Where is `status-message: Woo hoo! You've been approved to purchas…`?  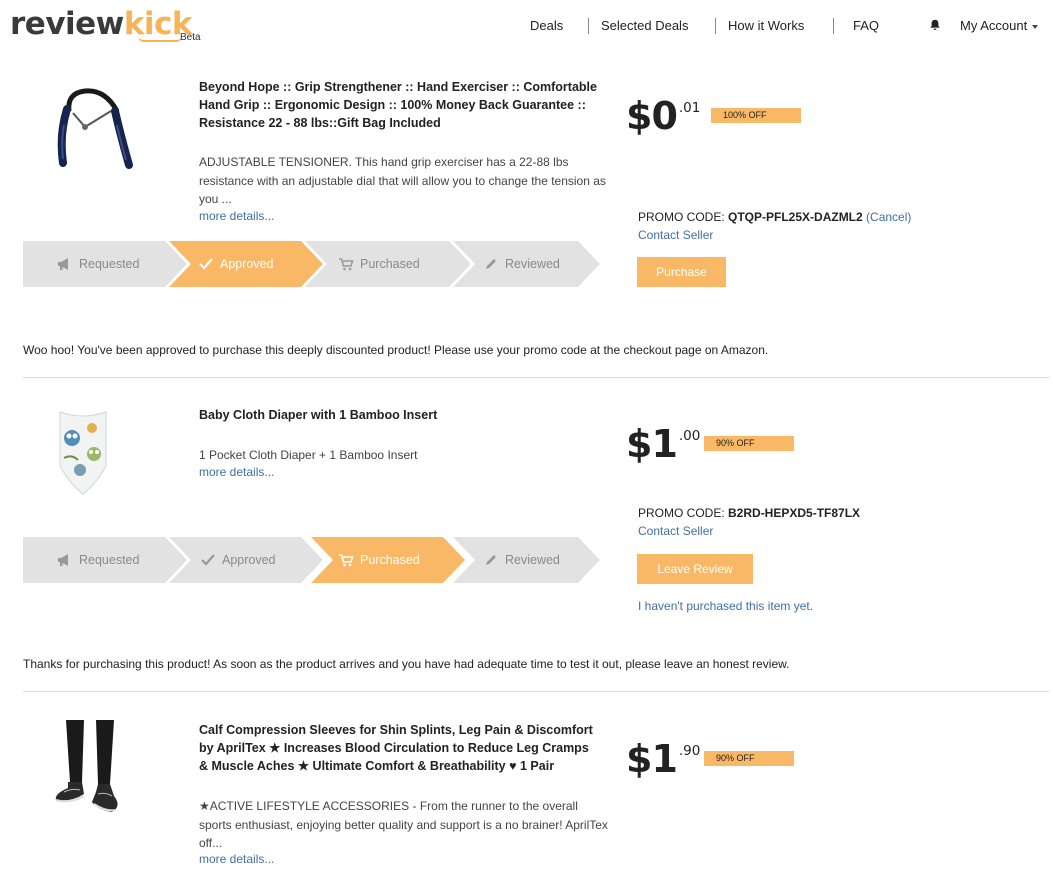
status-message: Woo hoo! You've been approved to purchas… is located at coordinates (396, 350).